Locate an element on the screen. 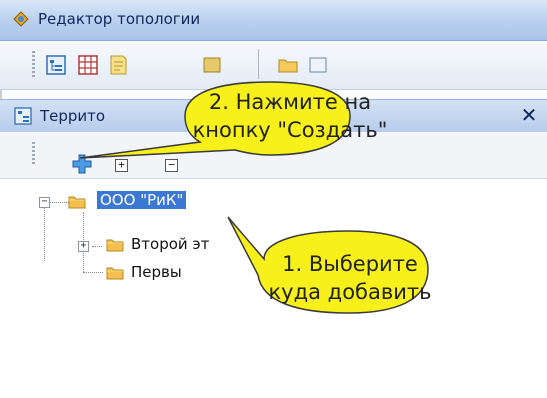 This screenshot has width=547, height=398. callout-step2-text: 2. Нажмите на кнопку "Создать" is located at coordinates (290, 116).